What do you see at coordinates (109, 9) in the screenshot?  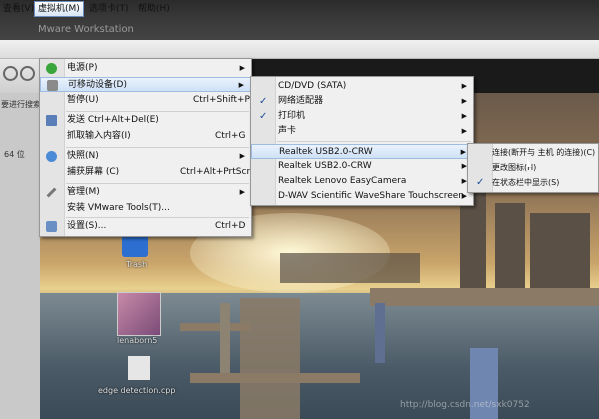 I see `menu-tabs: 选项卡(T)` at bounding box center [109, 9].